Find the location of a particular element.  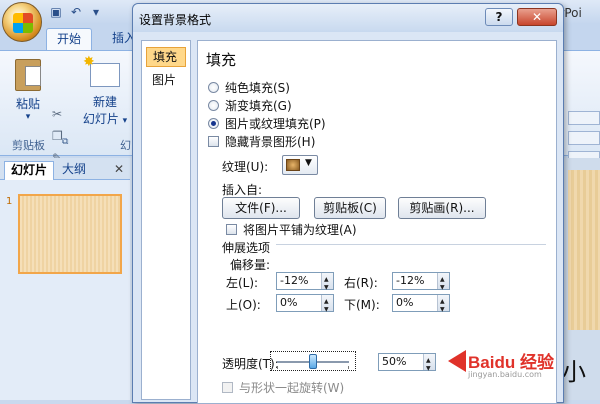

transparency-stepper: 50% is located at coordinates (407, 365).